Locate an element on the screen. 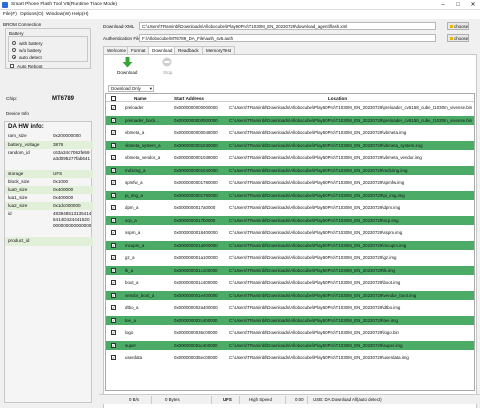  hw-info-key: battery_voltage is located at coordinates (24, 144).